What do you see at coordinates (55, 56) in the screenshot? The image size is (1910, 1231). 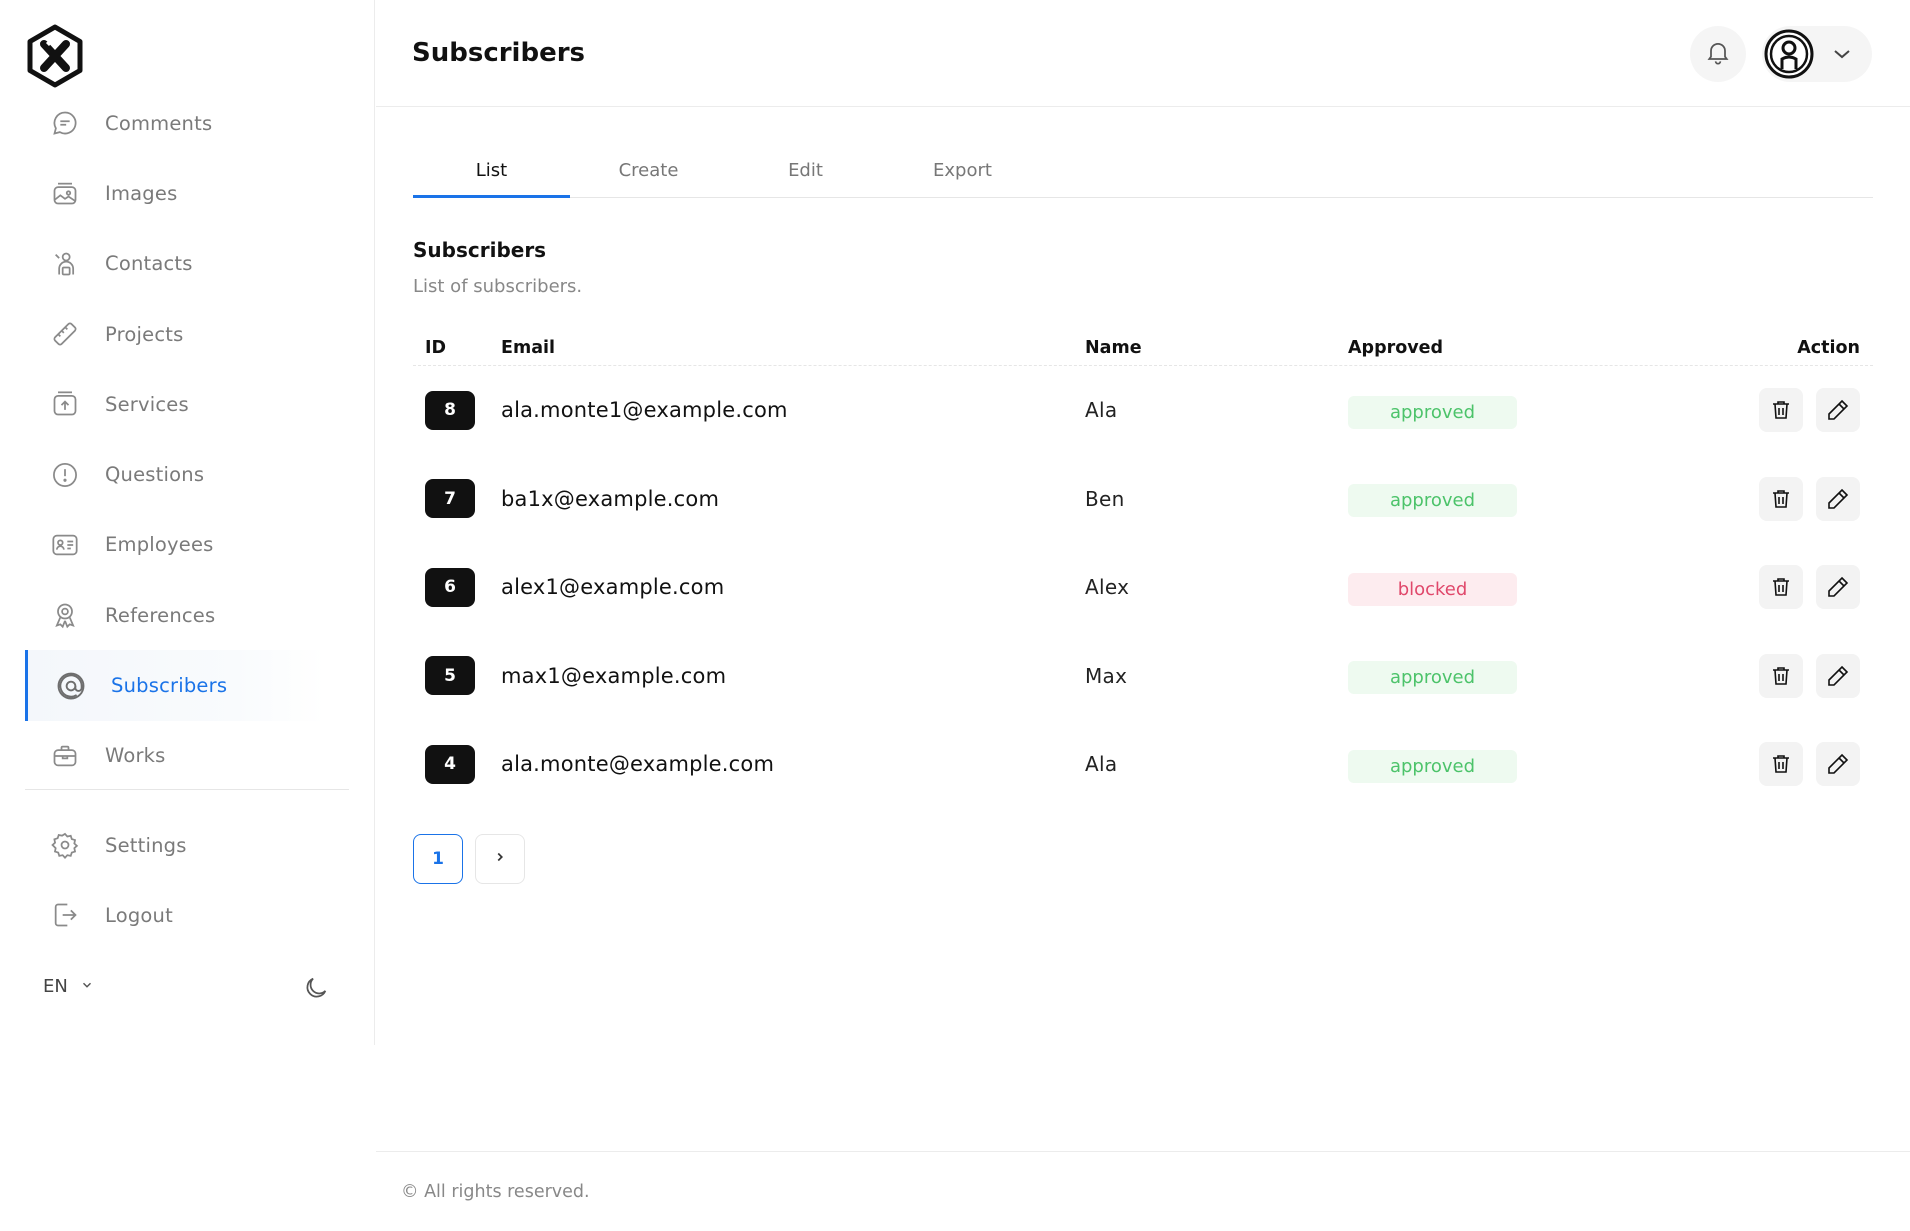 I see `brand-logo-icon` at bounding box center [55, 56].